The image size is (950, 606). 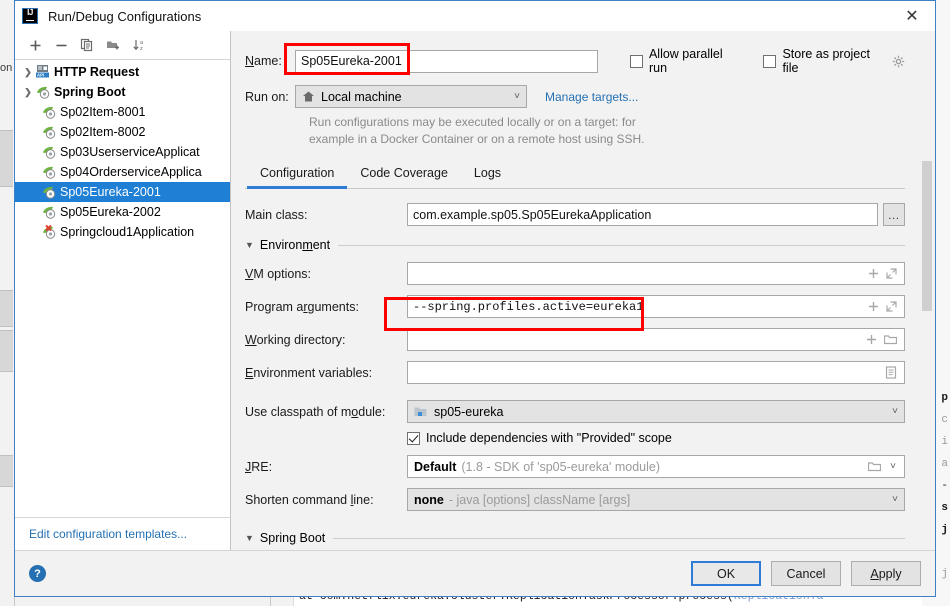 I want to click on cancel-button: Cancel, so click(x=806, y=573).